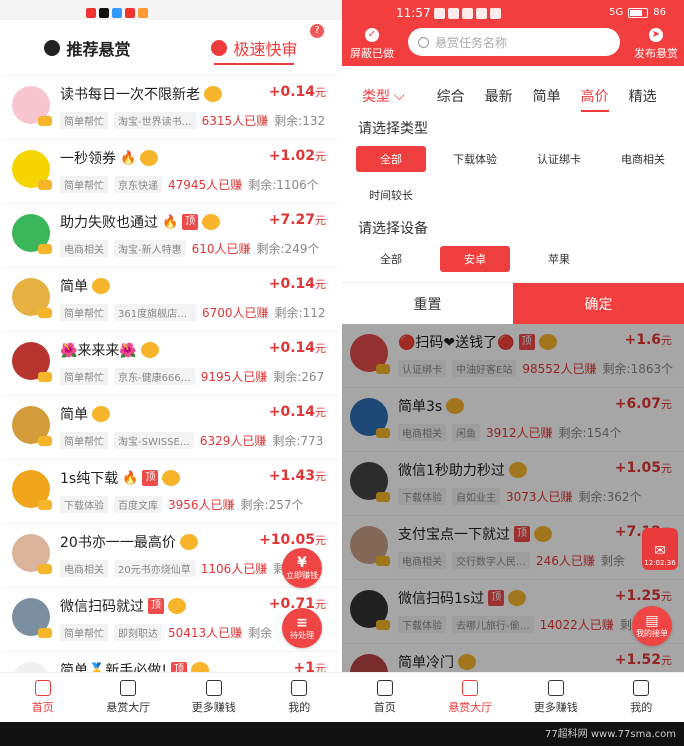 The height and width of the screenshot is (746, 684). What do you see at coordinates (221, 249) in the screenshot?
I see `task-earned: 610人已赚` at bounding box center [221, 249].